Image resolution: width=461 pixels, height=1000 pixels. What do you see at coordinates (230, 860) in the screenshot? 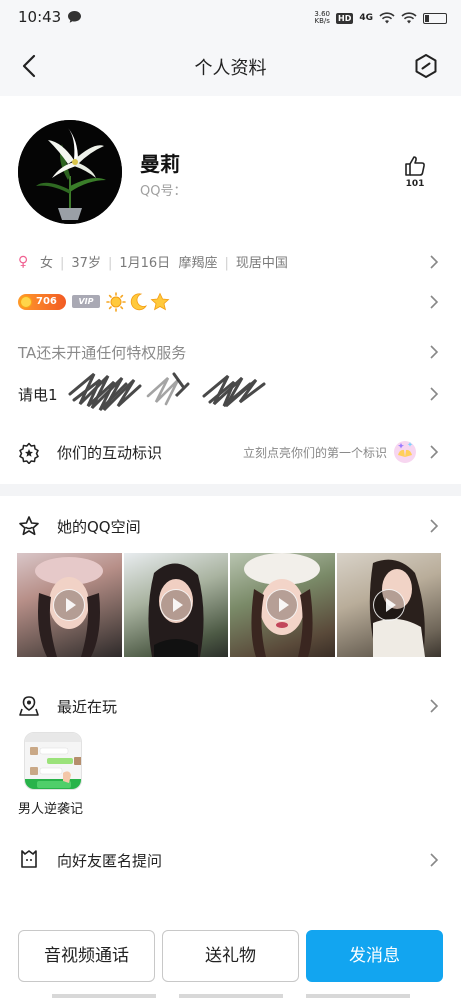
I see `anonymous-question-row: 向好友匿名提问` at bounding box center [230, 860].